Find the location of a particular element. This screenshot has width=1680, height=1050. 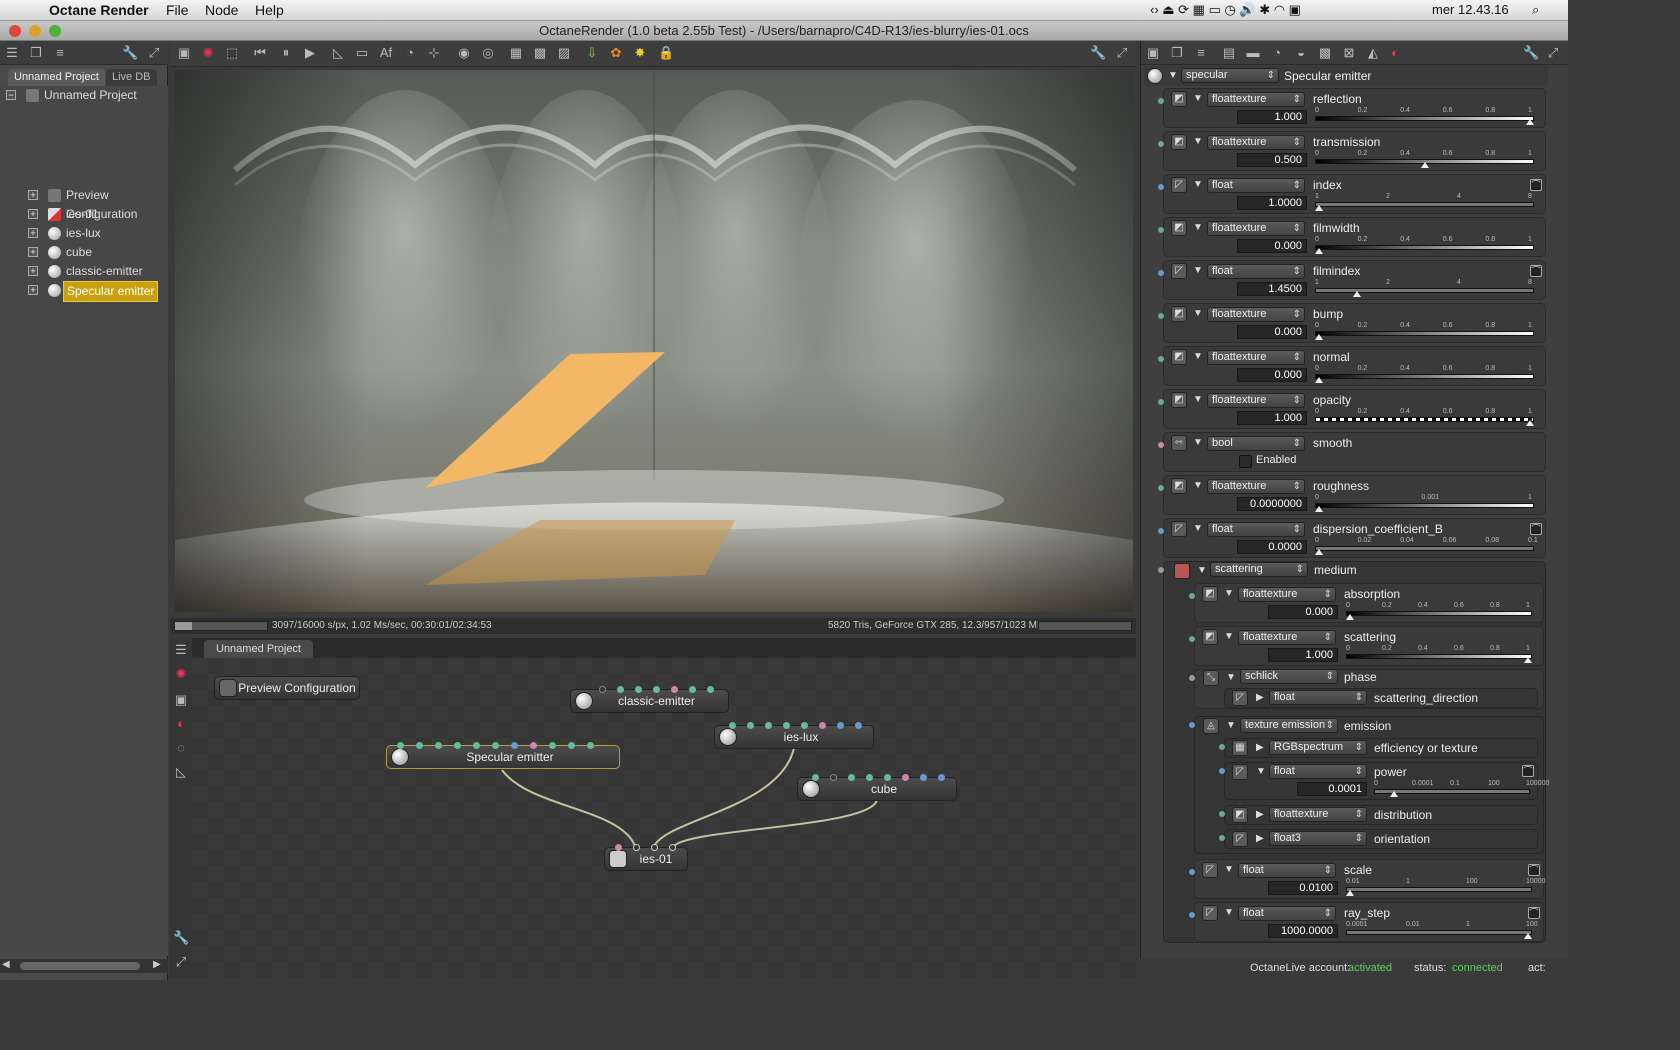

insp-film-icon: ▬ is located at coordinates (1253, 53).